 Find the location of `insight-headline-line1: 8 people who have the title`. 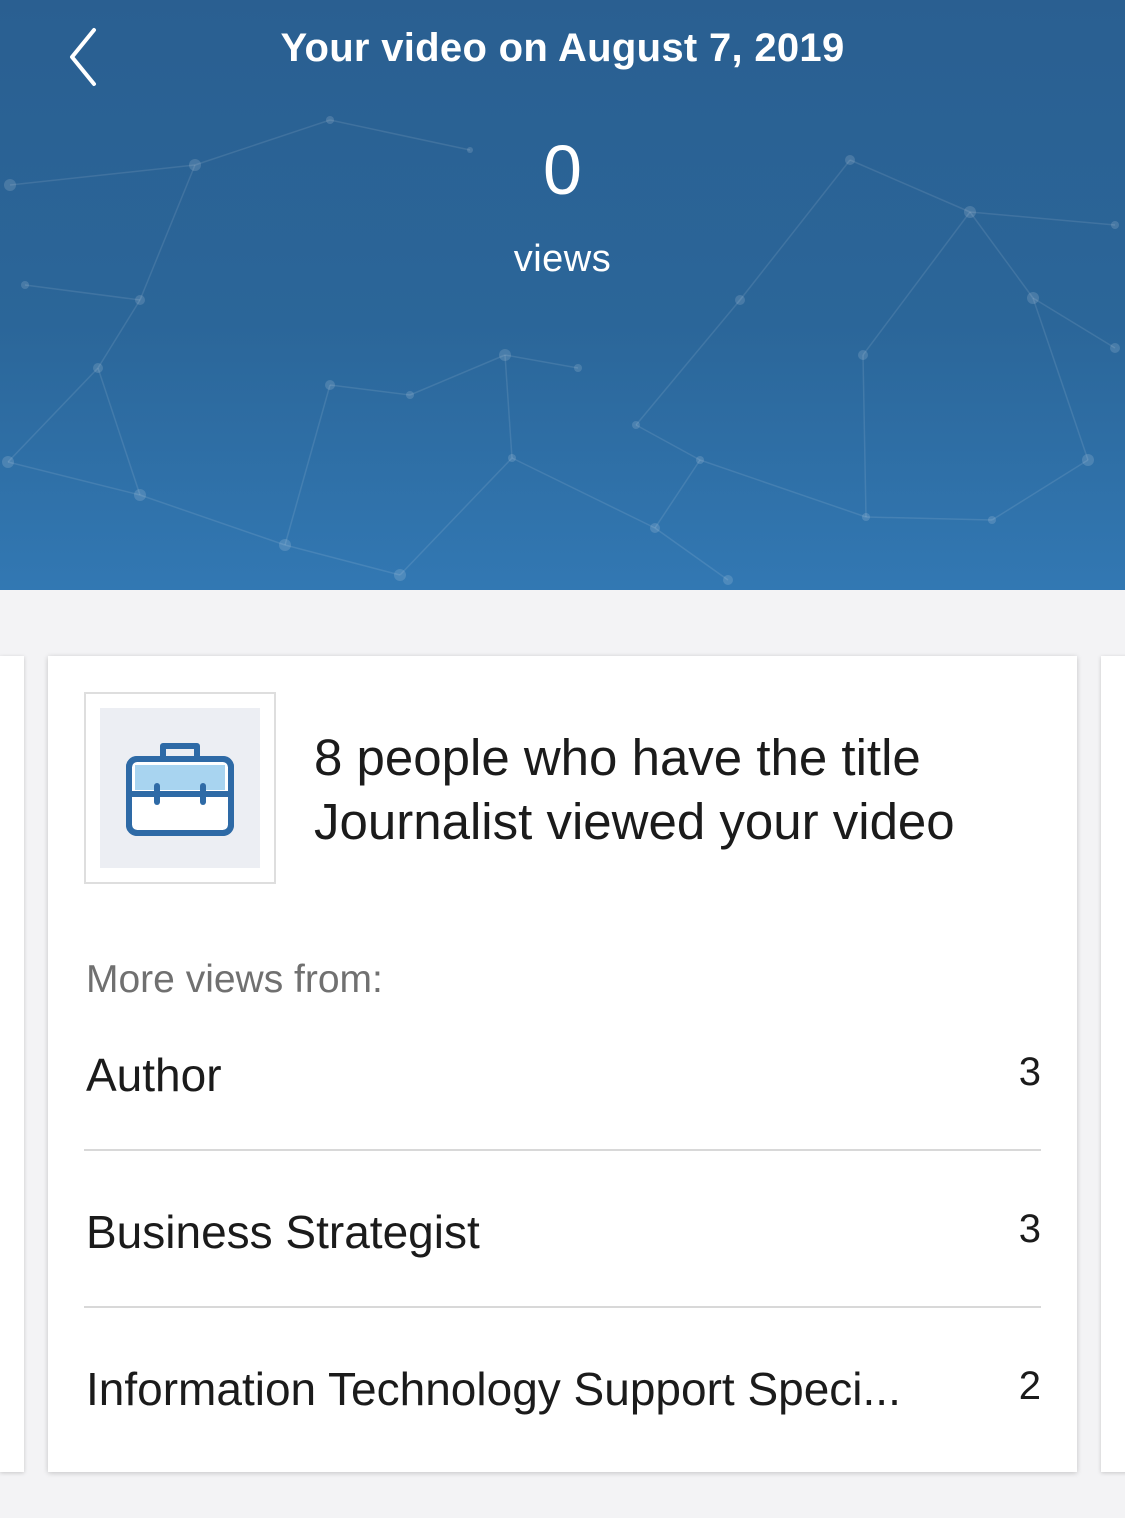

insight-headline-line1: 8 people who have the title is located at coordinates (617, 757).